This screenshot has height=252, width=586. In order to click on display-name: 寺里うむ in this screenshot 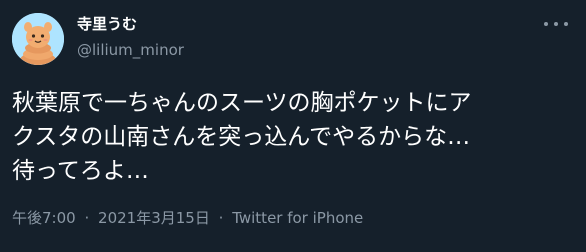, I will do `click(130, 24)`.